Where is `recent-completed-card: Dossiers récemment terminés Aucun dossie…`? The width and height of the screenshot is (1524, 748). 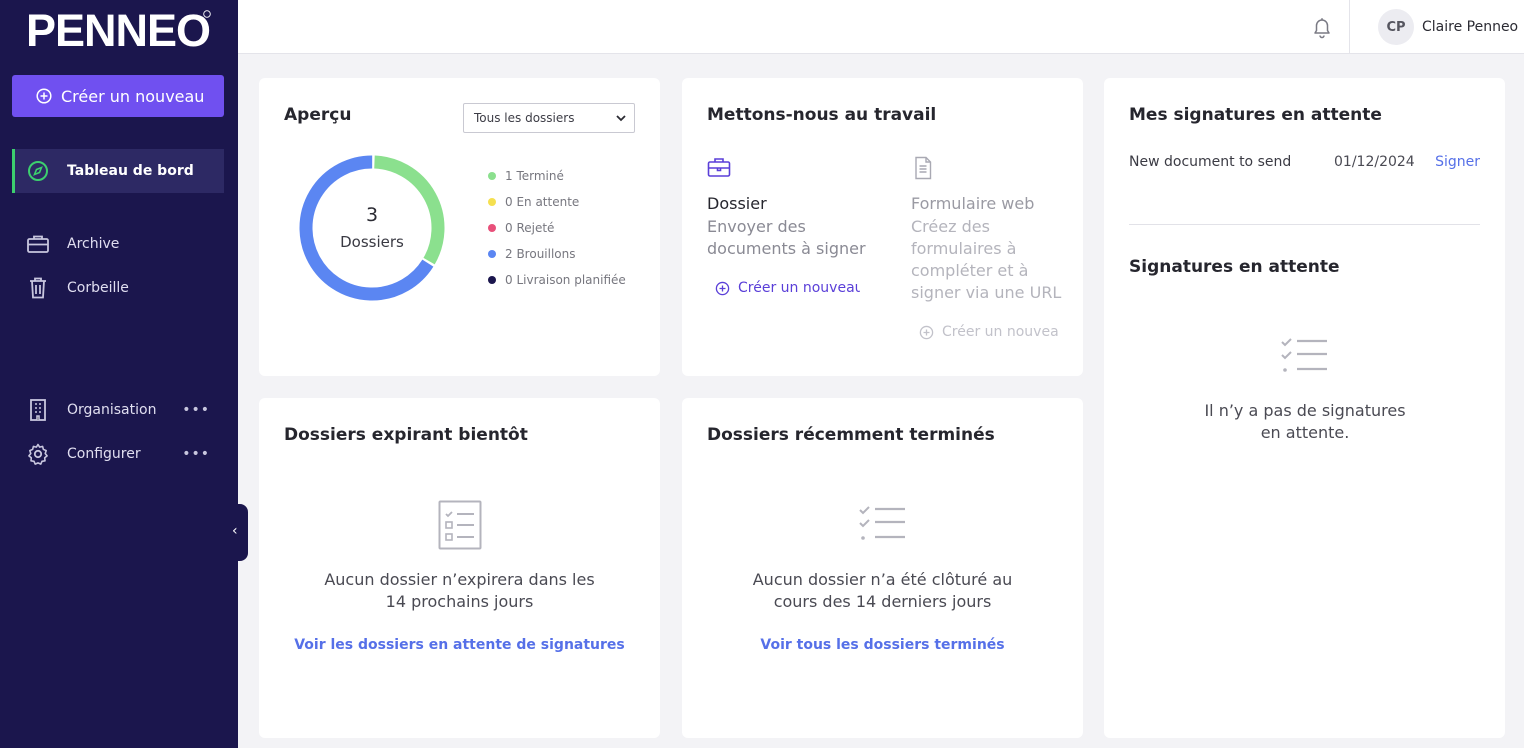 recent-completed-card: Dossiers récemment terminés Aucun dossie… is located at coordinates (882, 568).